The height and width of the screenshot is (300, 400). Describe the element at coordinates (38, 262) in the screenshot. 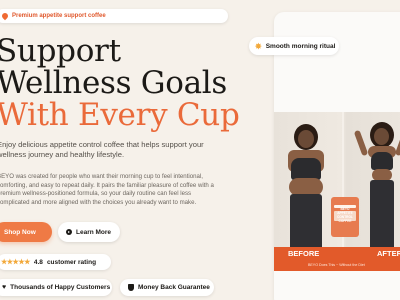

I see `rating-score: 4.8` at that location.